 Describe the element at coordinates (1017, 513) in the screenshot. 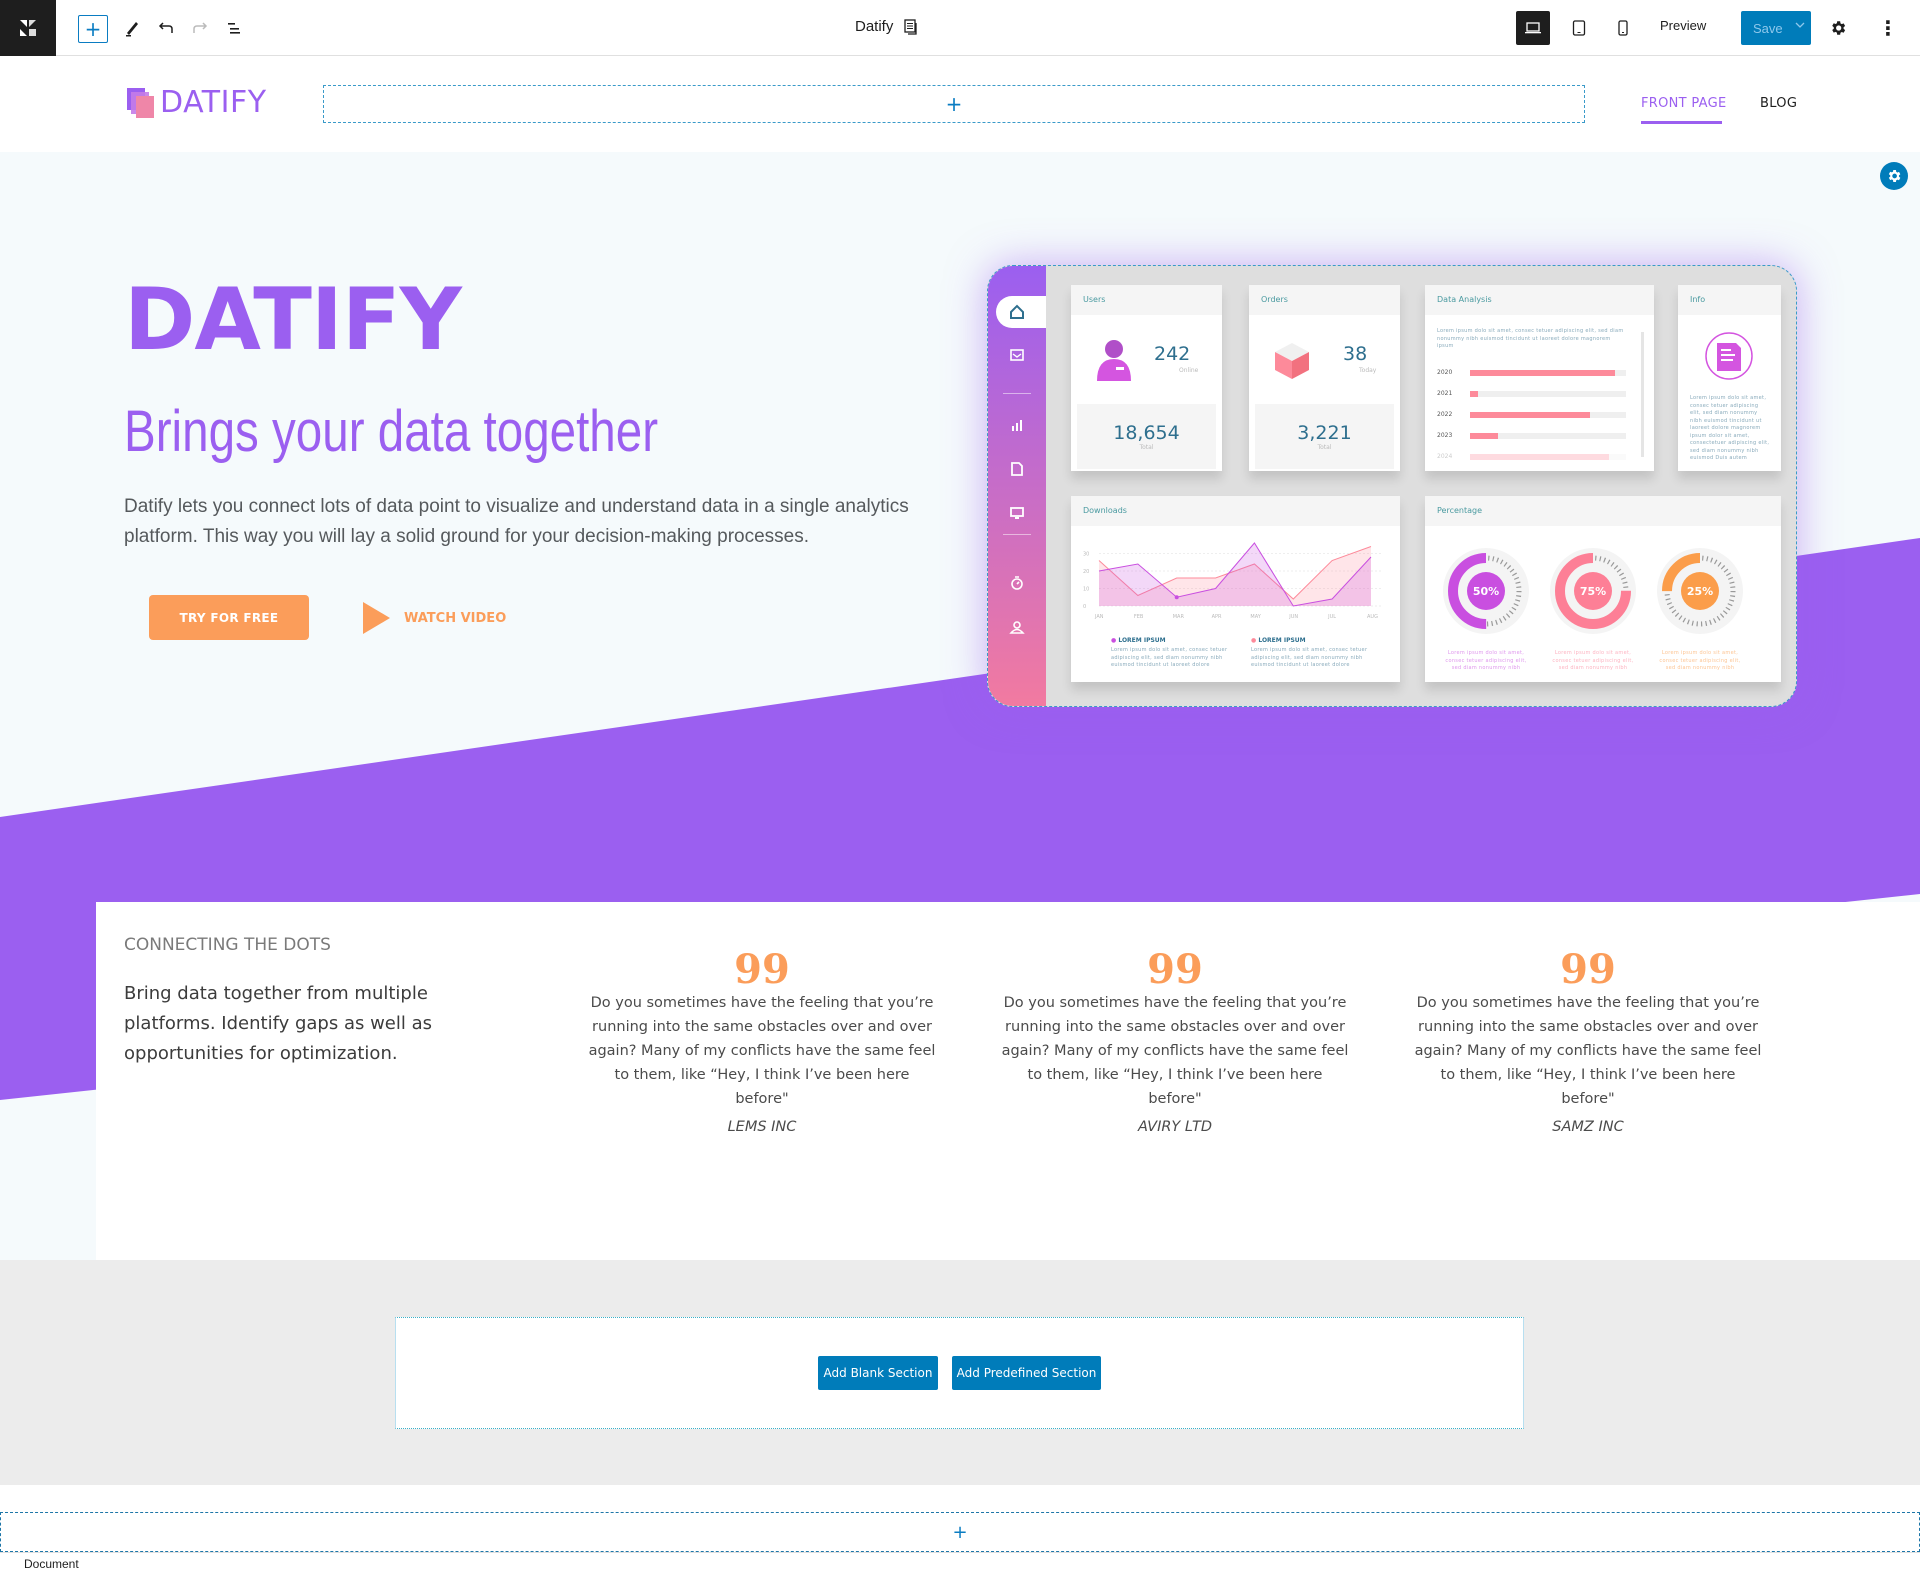

I see `monitor-icon` at that location.